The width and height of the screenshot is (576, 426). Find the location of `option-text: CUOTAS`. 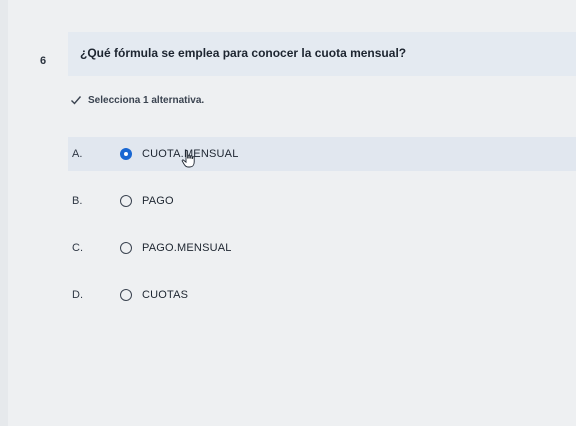

option-text: CUOTAS is located at coordinates (165, 295).